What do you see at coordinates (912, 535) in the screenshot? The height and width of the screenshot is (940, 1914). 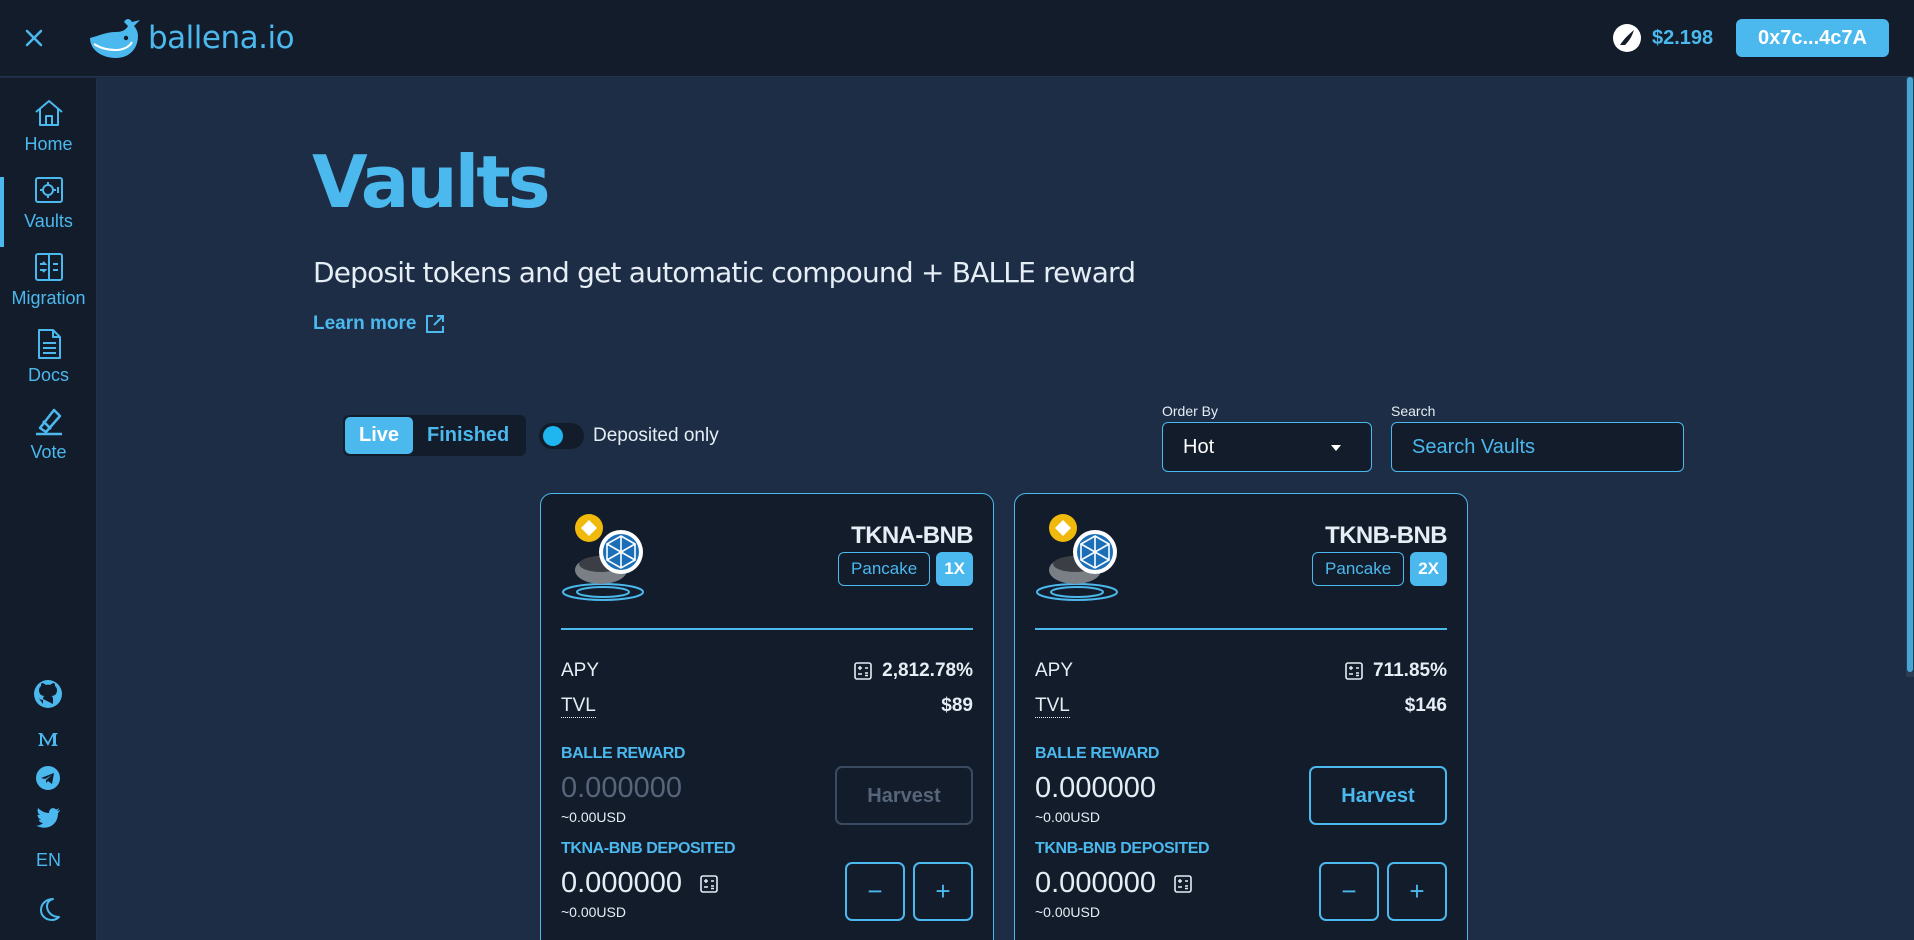 I see `vault-pair-name: TKNA-BNB` at bounding box center [912, 535].